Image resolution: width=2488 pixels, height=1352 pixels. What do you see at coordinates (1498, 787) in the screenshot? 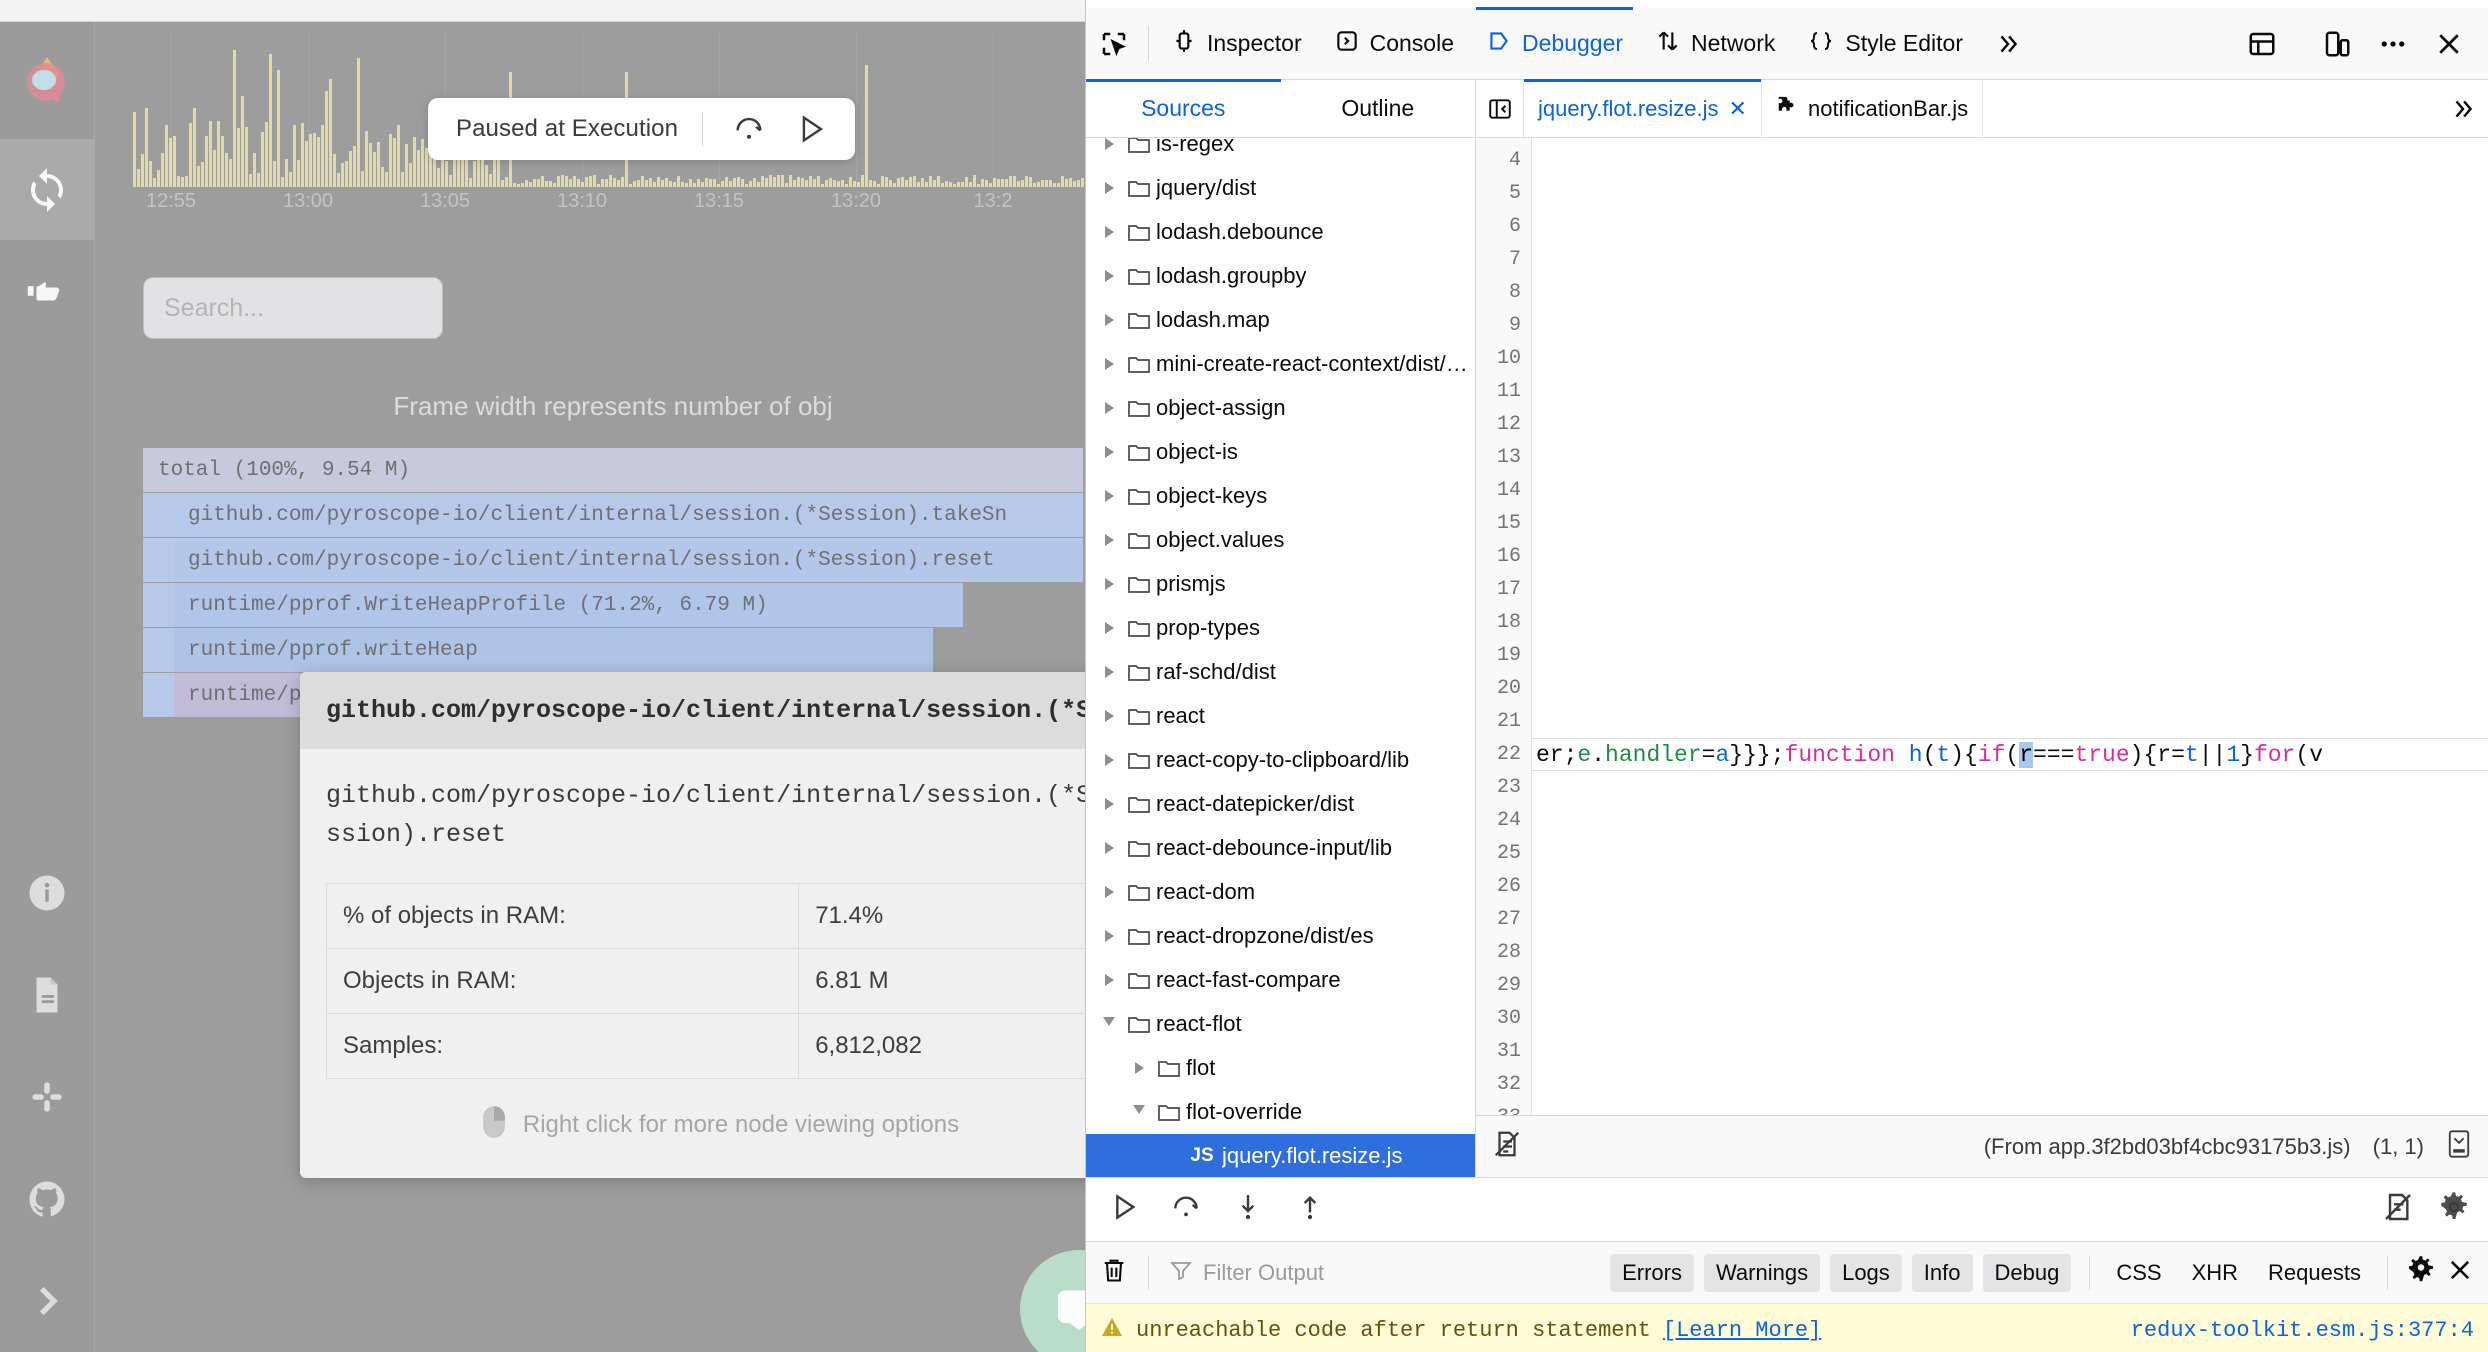
I see `line-number: 23` at bounding box center [1498, 787].